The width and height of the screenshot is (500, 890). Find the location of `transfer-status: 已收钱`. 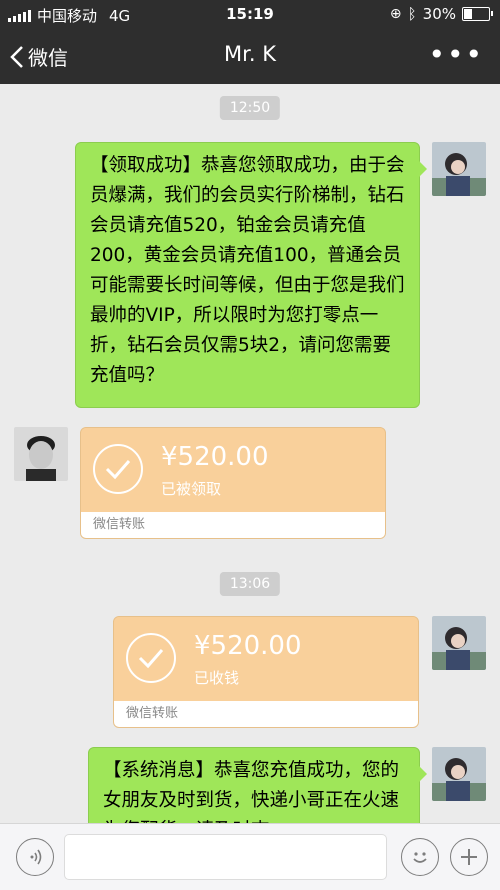

transfer-status: 已收钱 is located at coordinates (217, 678).